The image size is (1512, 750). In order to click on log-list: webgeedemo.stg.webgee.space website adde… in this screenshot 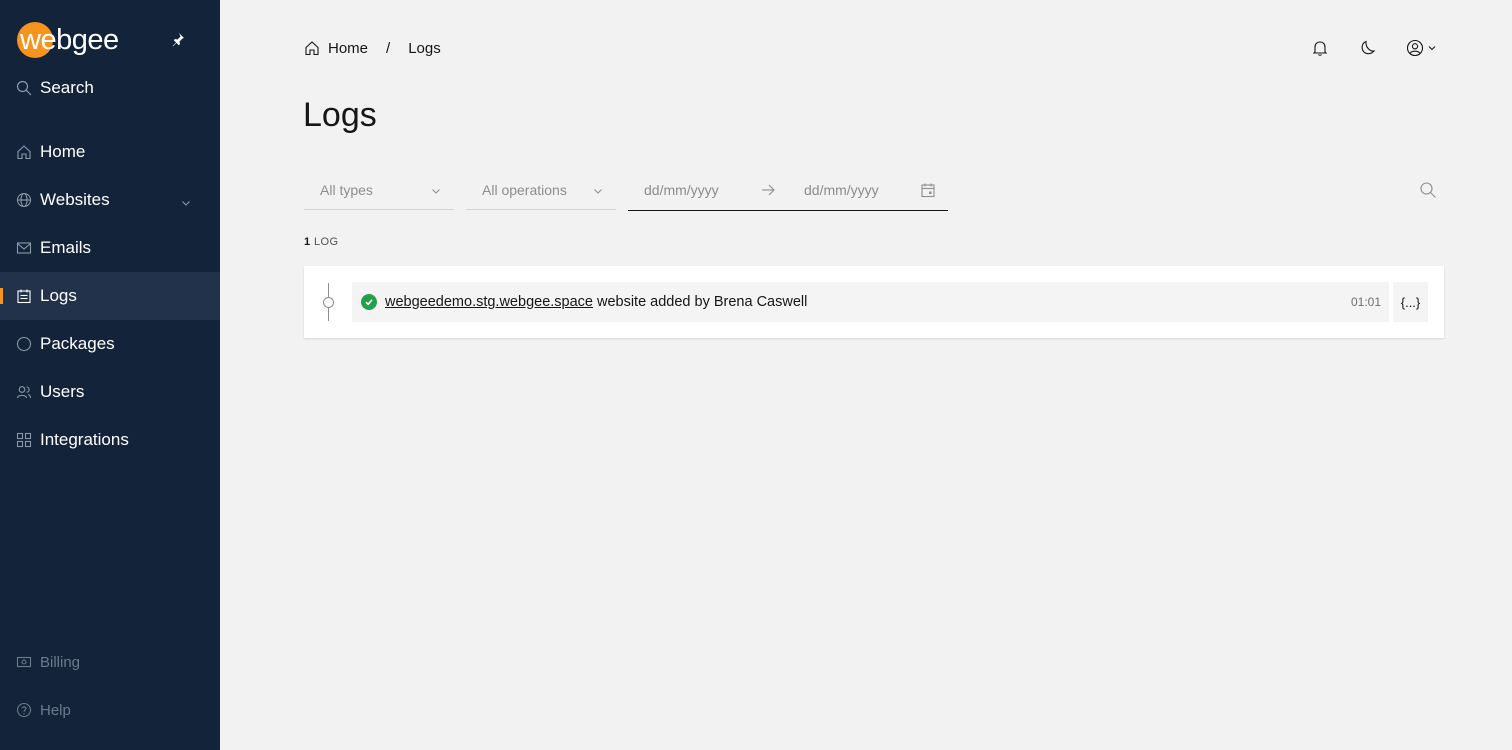, I will do `click(874, 302)`.